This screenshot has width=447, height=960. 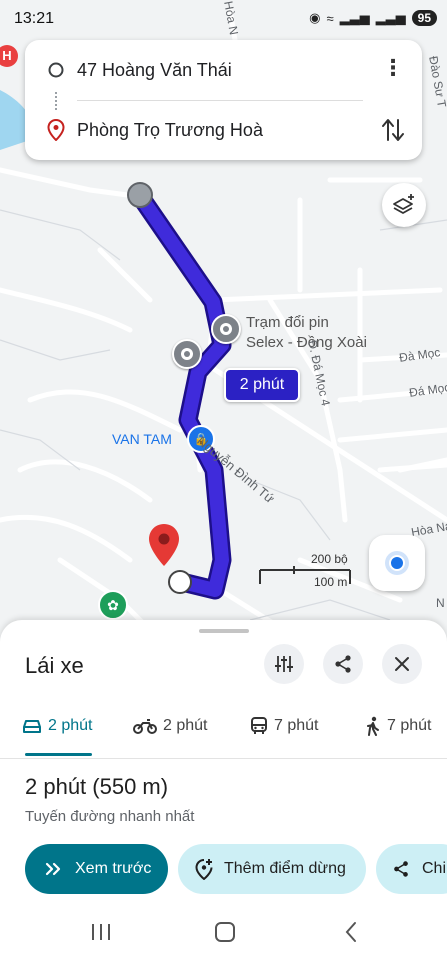 What do you see at coordinates (97, 786) in the screenshot?
I see `route-summary: 2 phút (550 m)` at bounding box center [97, 786].